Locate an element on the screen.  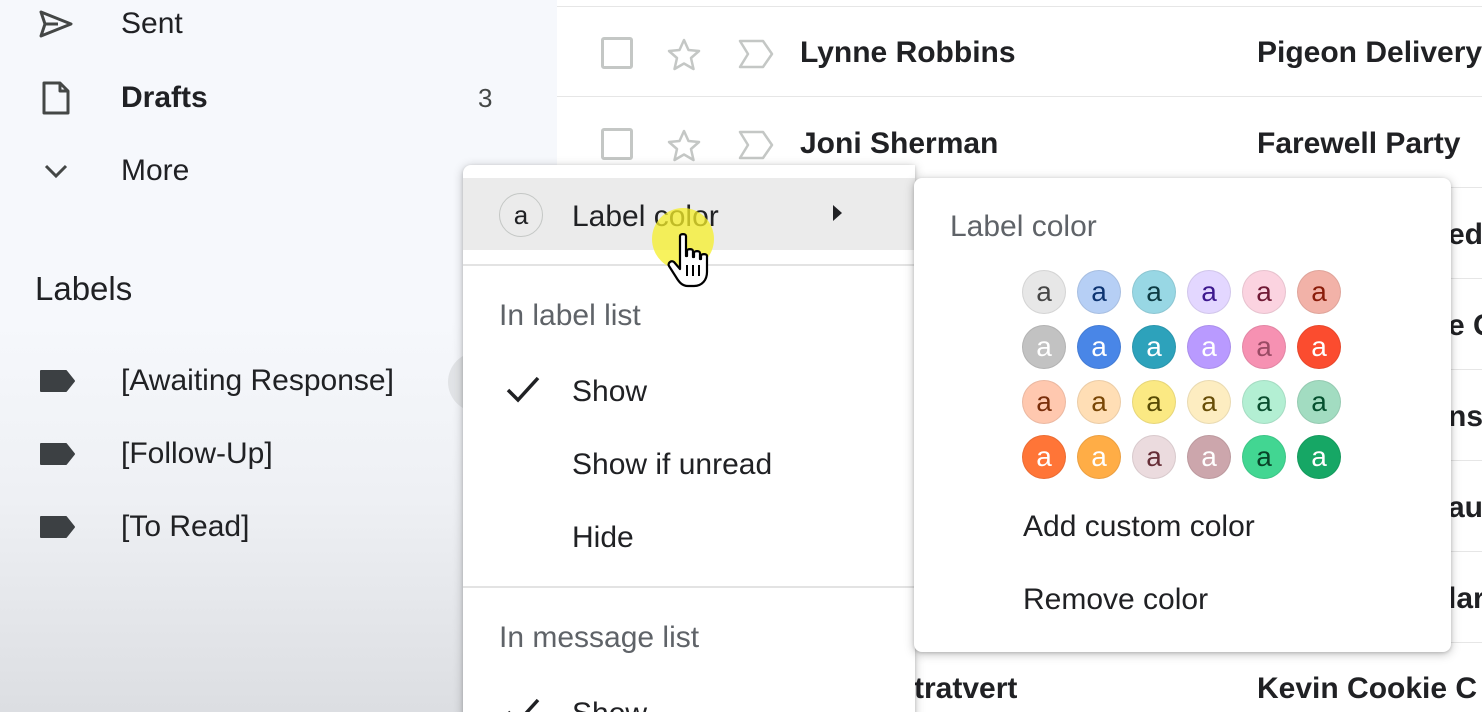
nav-item-drafts: Drafts 3 is located at coordinates (260, 98).